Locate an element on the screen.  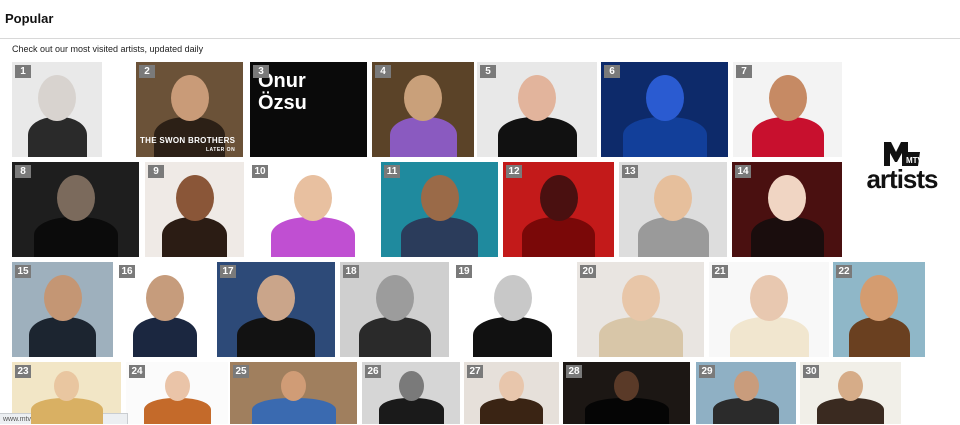
rank-badge: 22 is located at coordinates (844, 271).